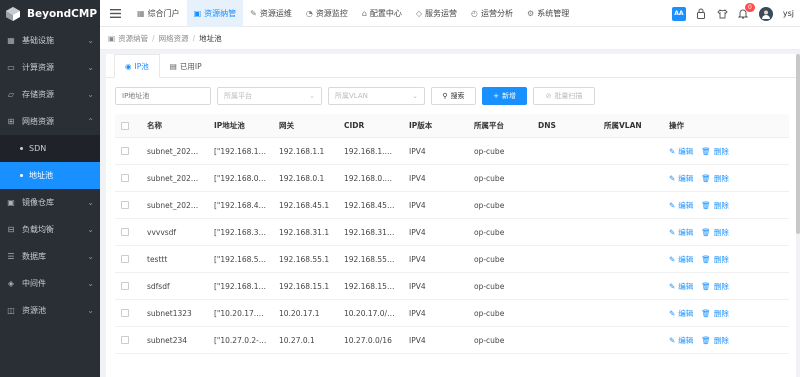  Describe the element at coordinates (50, 202) in the screenshot. I see `sidebar-item: ▣ 镜像仓库 ⌄` at that location.